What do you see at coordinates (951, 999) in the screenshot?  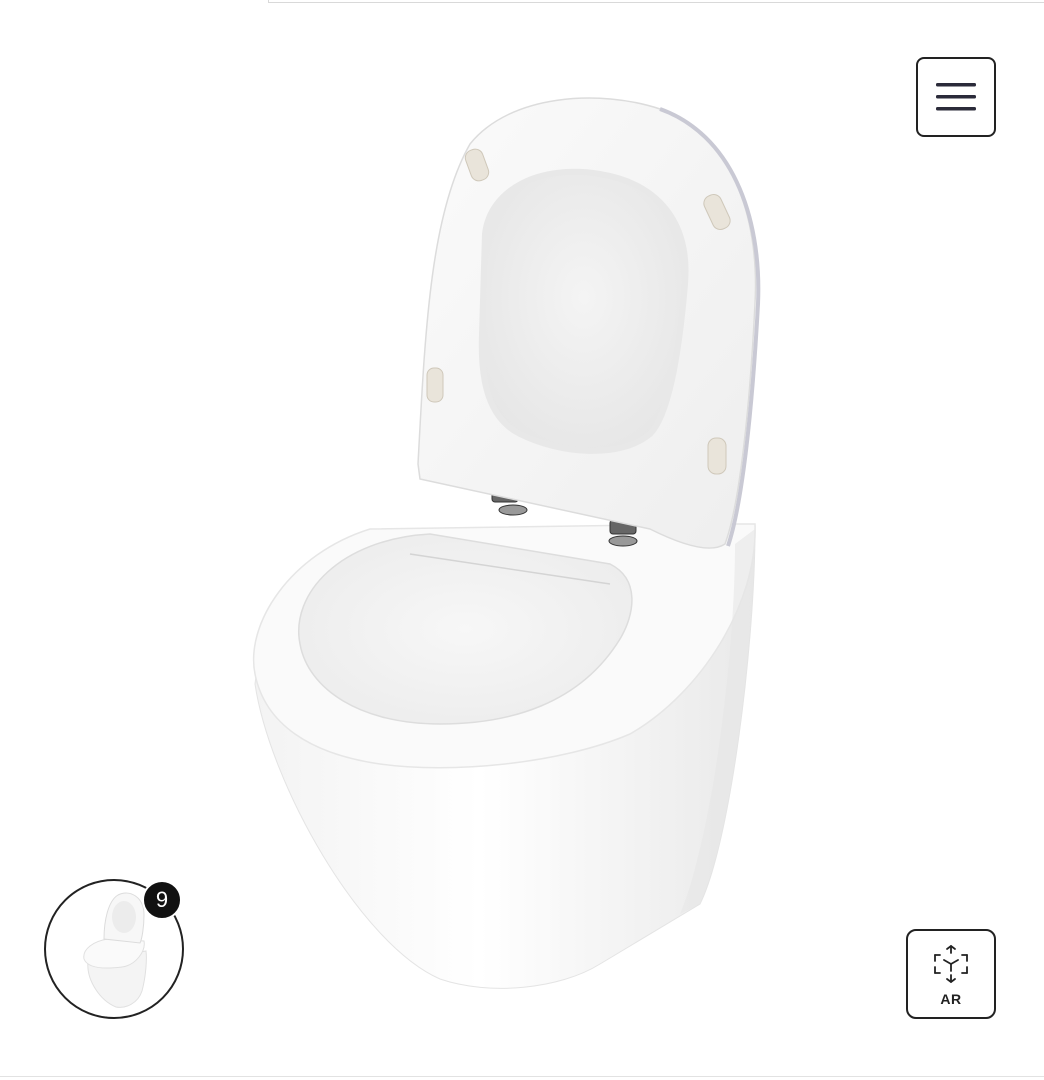 I see `ar-label: AR` at bounding box center [951, 999].